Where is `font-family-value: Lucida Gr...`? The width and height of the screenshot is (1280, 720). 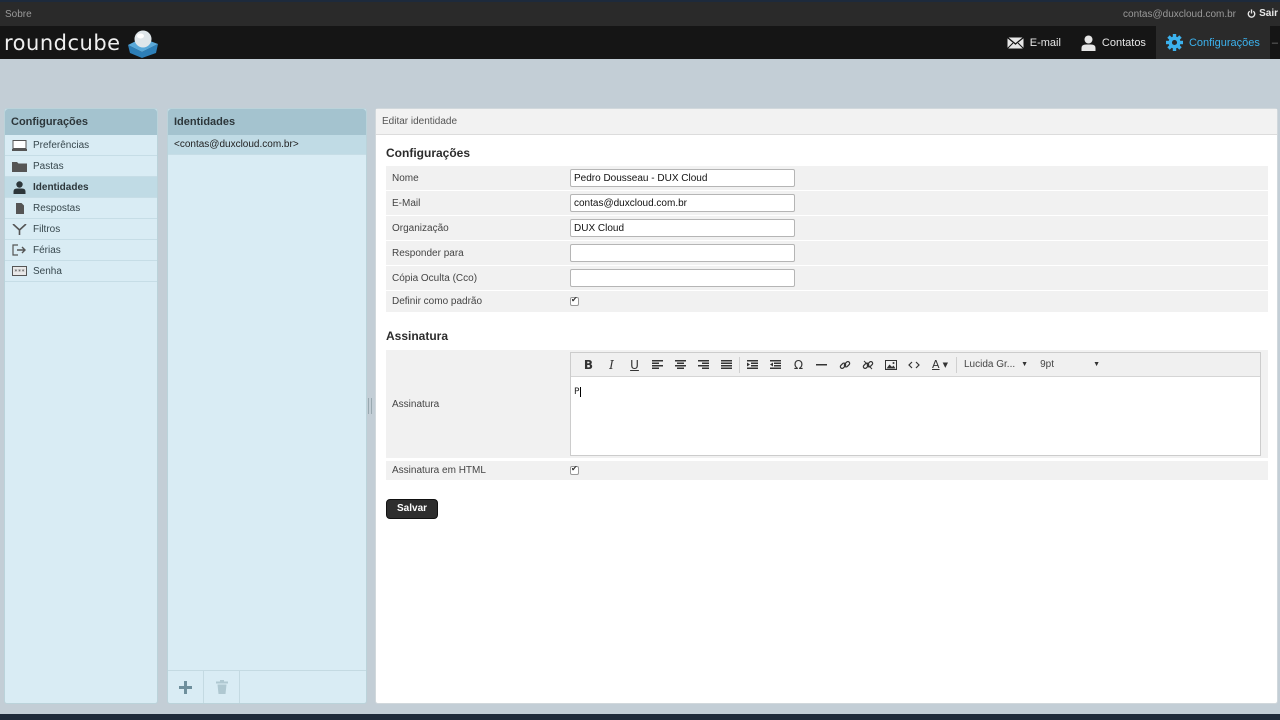
font-family-value: Lucida Gr... is located at coordinates (990, 364).